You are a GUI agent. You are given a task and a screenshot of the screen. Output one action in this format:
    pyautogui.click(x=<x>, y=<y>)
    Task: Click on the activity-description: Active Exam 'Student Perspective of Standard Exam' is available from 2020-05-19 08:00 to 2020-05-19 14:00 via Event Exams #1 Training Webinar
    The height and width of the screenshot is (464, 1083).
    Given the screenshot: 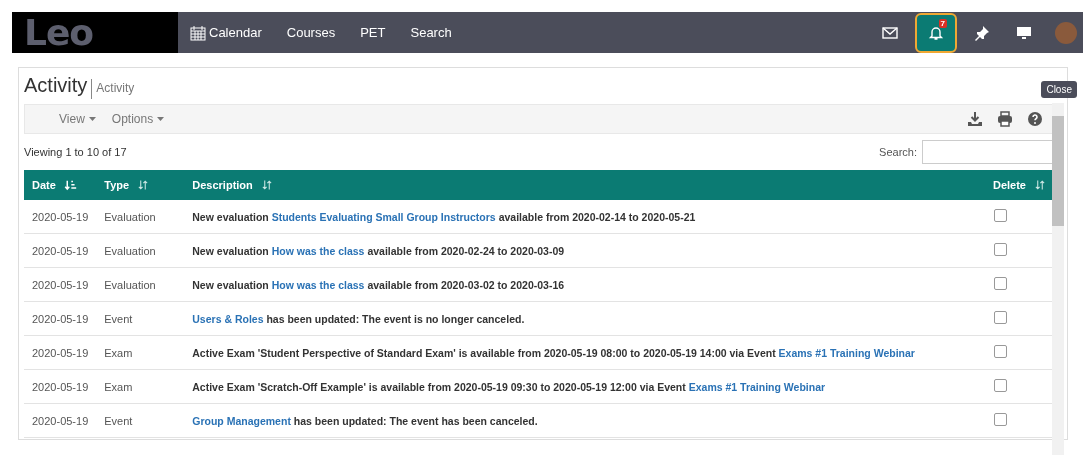 What is the action you would take?
    pyautogui.click(x=553, y=352)
    